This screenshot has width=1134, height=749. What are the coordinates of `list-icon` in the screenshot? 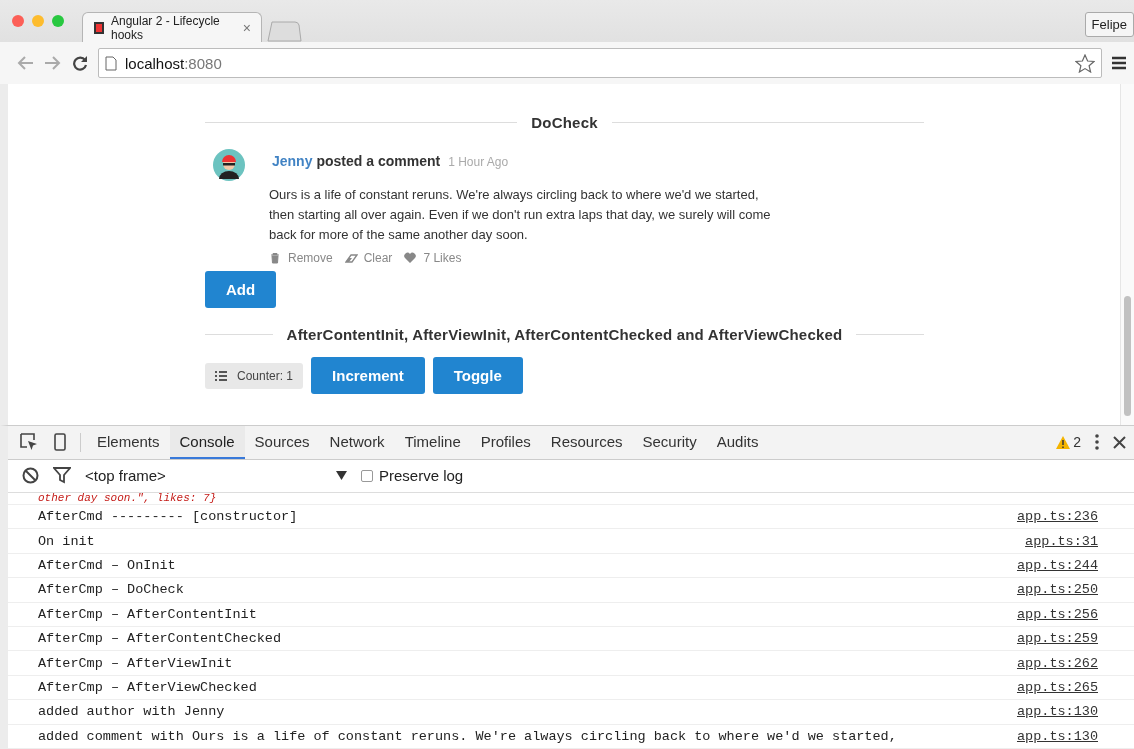 It's located at (221, 375).